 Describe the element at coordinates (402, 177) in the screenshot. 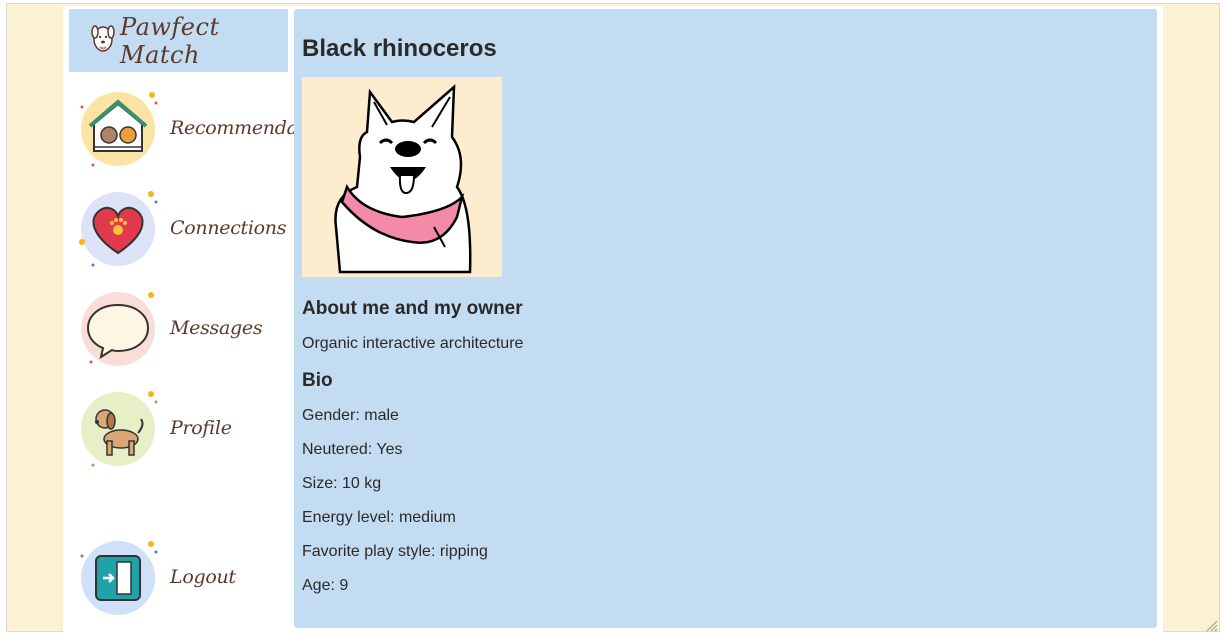

I see `pet-photo` at that location.